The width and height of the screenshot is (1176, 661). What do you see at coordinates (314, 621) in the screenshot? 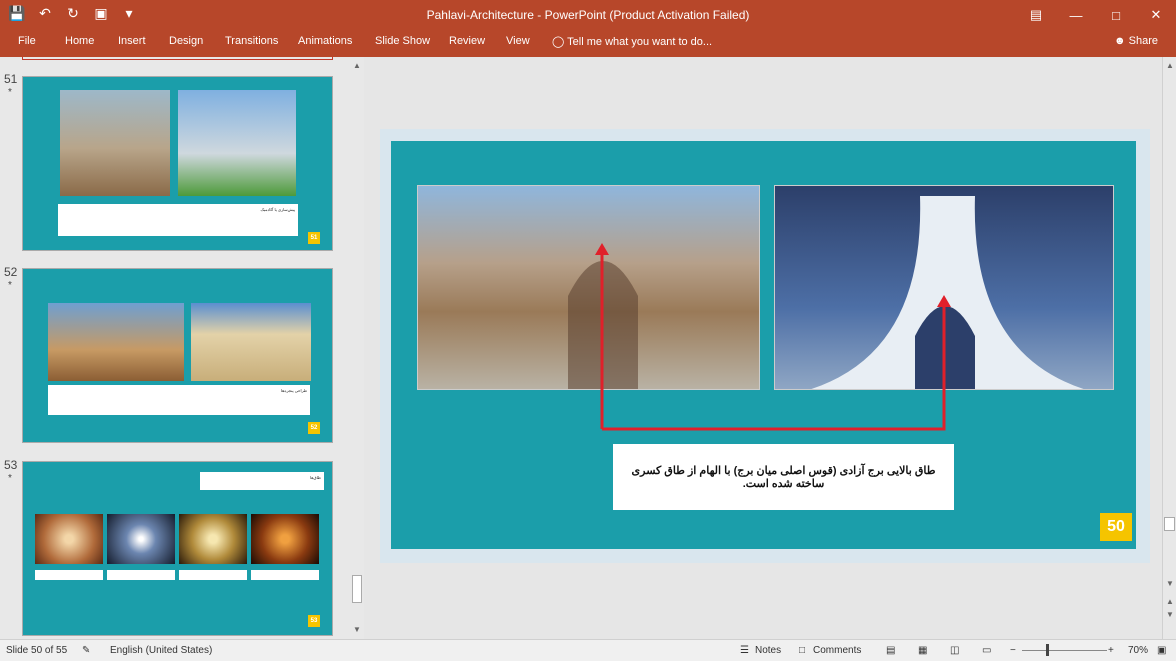
I see `thumbnail-page-badge: 53` at bounding box center [314, 621].